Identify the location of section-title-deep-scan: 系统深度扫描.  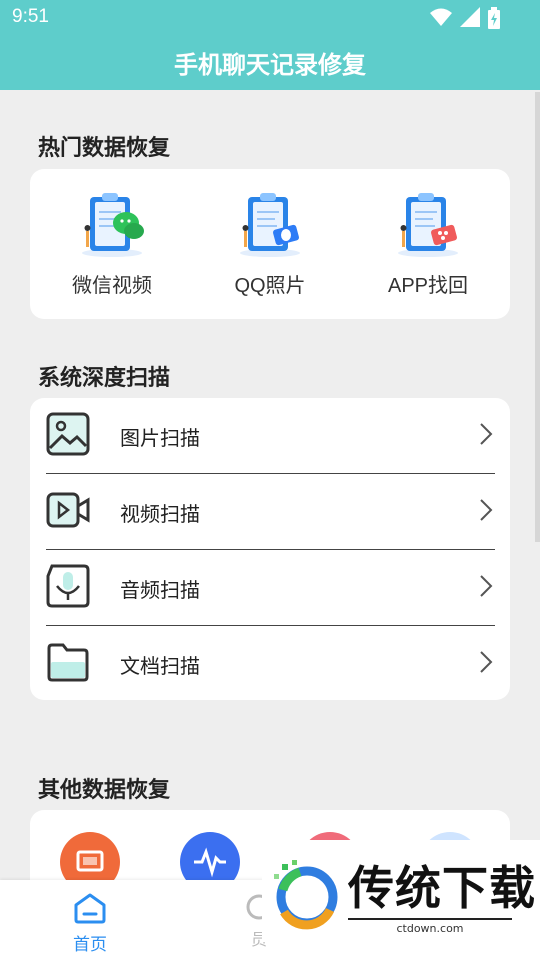
(104, 378).